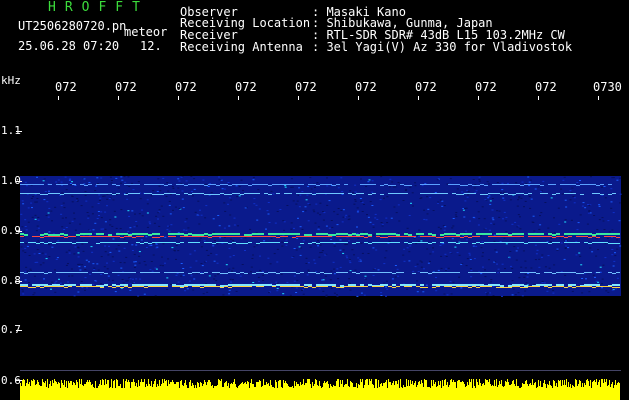 This screenshot has height=400, width=629. I want to click on y-tick-label: 0.8, so click(11, 280).